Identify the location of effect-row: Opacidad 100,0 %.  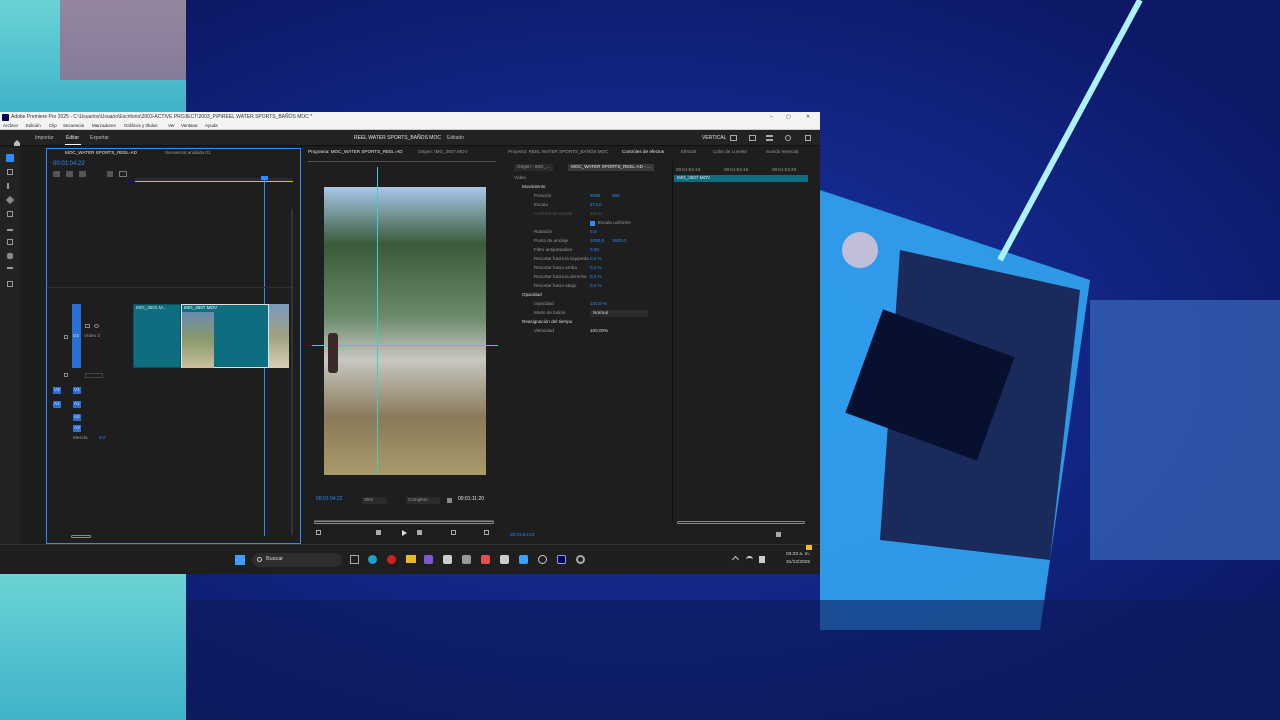
(589, 305).